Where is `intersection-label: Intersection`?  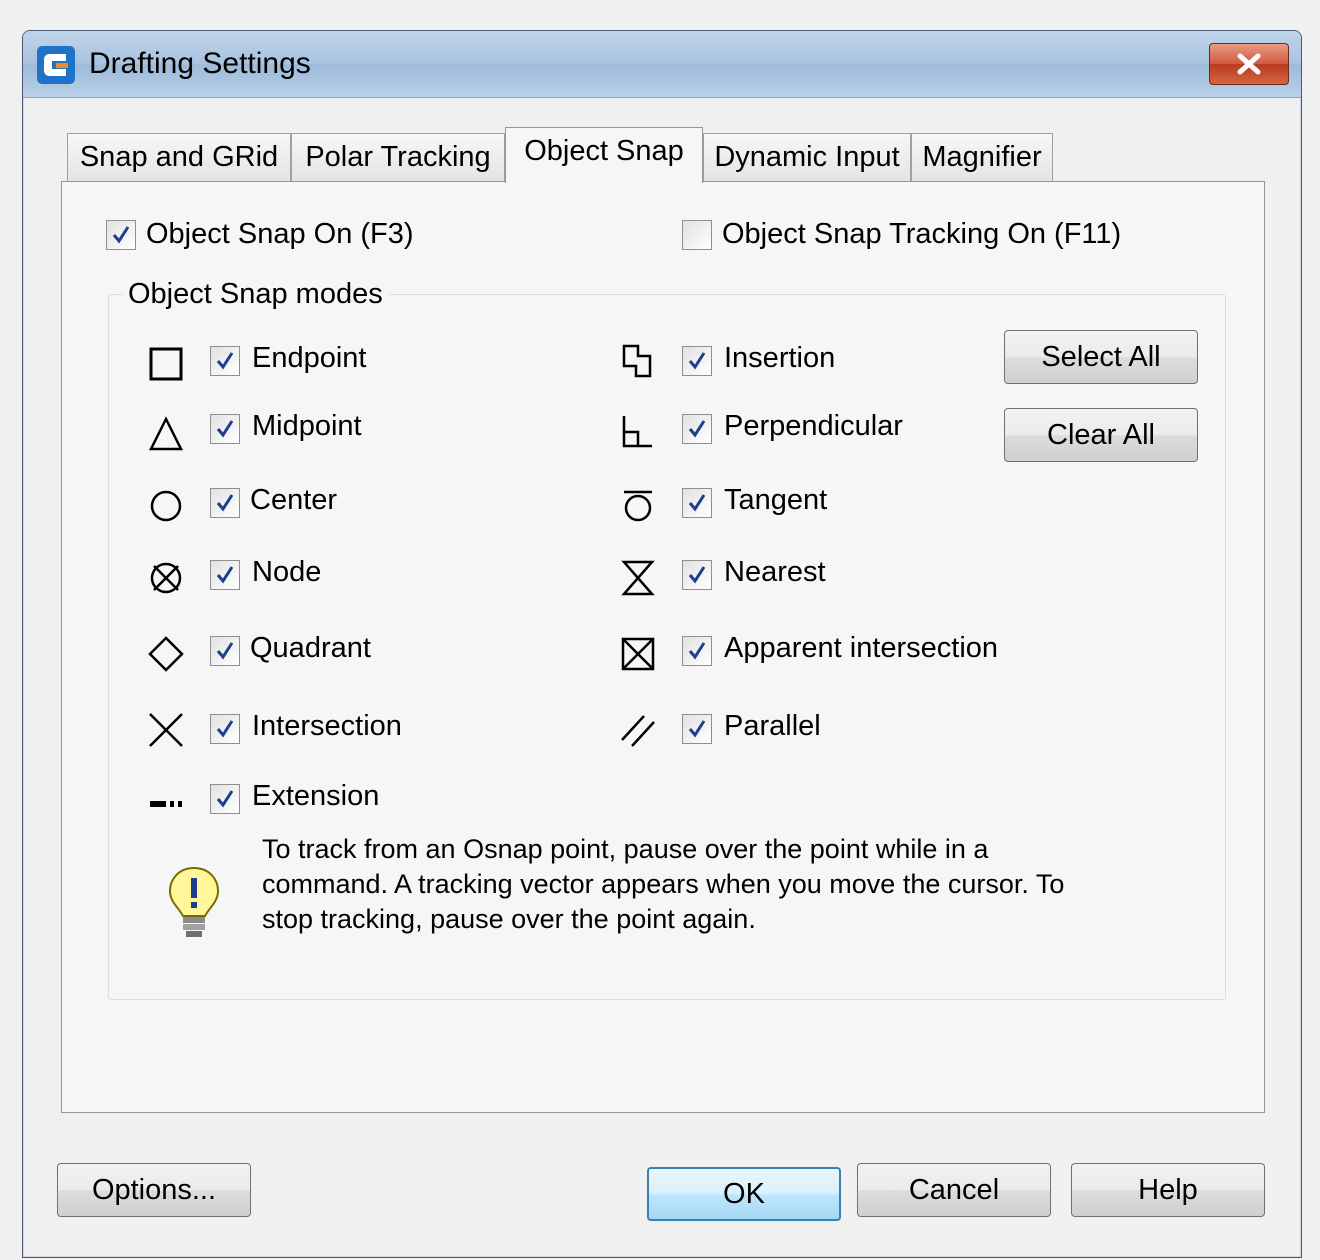 intersection-label: Intersection is located at coordinates (327, 726).